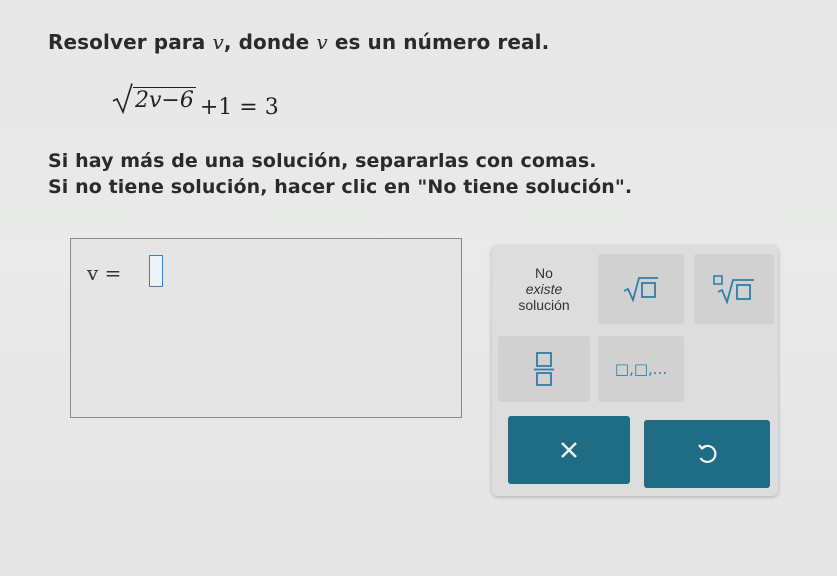 This screenshot has height=576, width=837. I want to click on undo-icon, so click(707, 453).